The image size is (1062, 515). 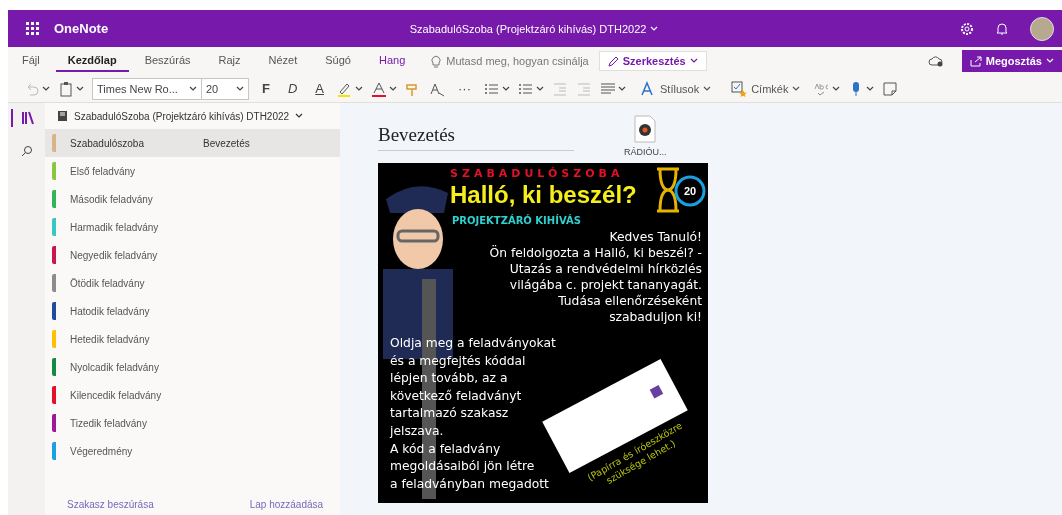 What do you see at coordinates (766, 88) in the screenshot?
I see `tags-button: Címkék` at bounding box center [766, 88].